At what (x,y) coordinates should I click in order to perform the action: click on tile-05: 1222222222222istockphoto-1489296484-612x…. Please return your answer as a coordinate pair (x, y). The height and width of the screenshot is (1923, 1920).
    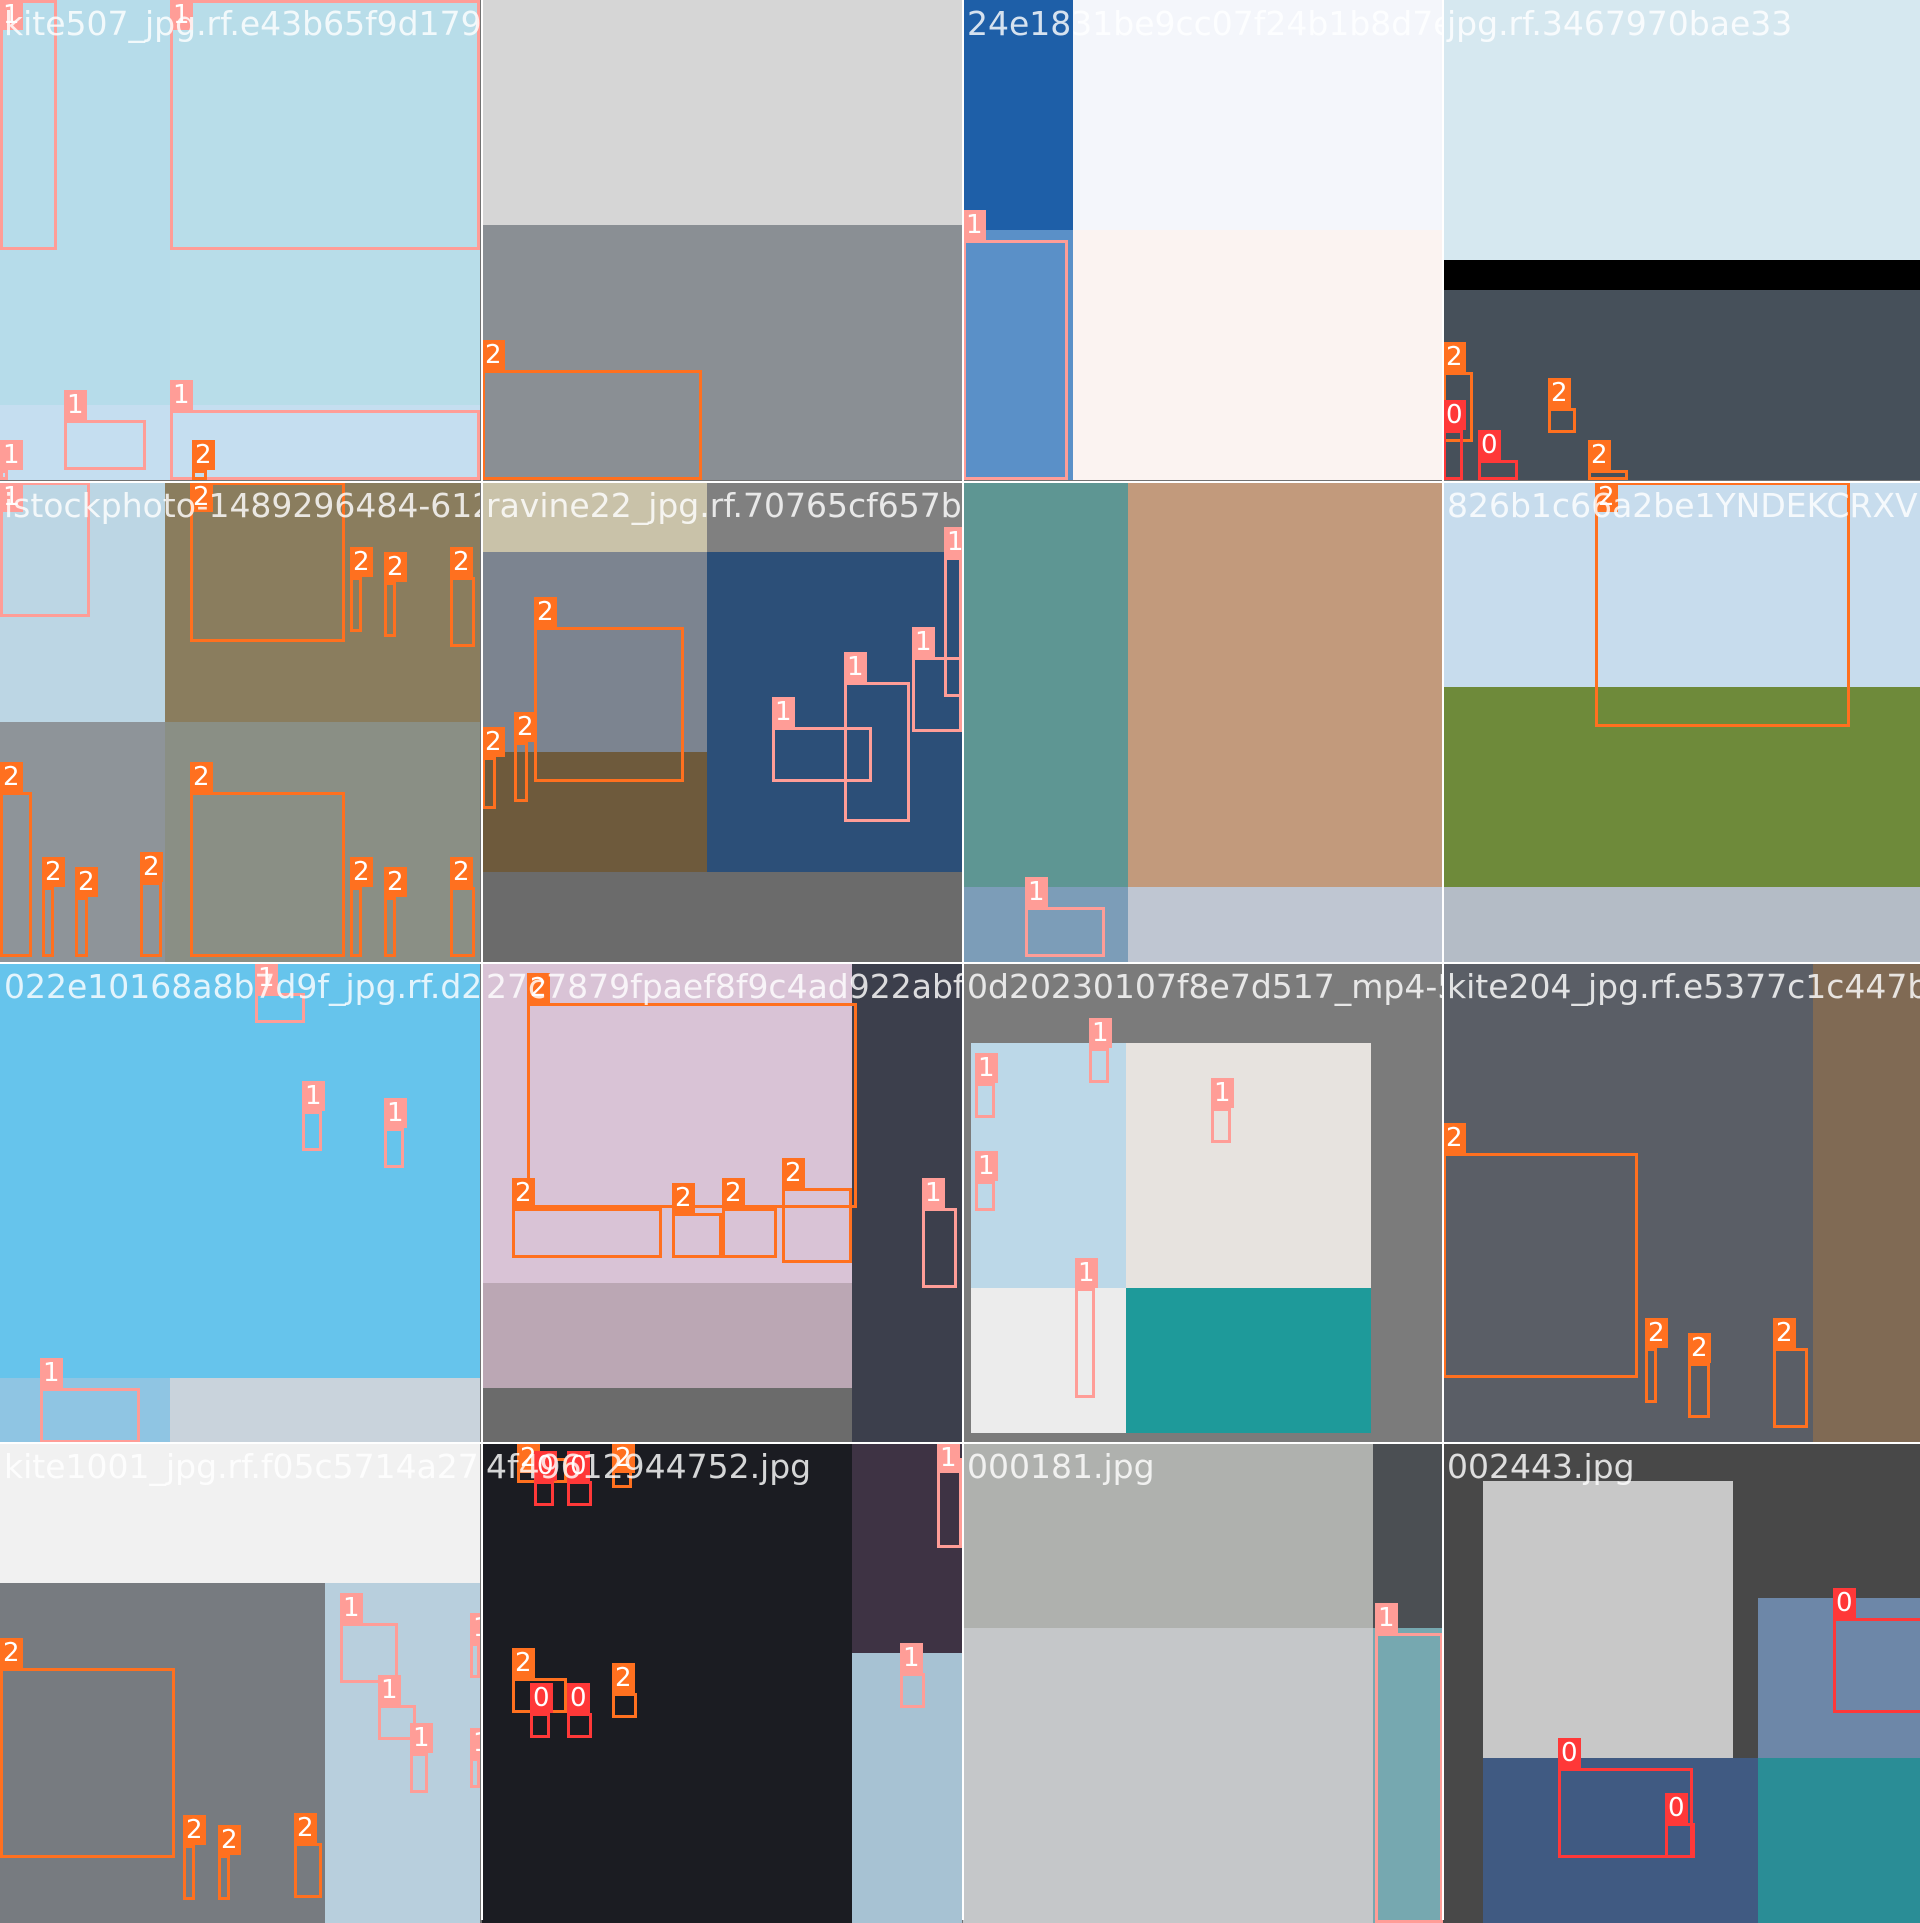
    Looking at the image, I should click on (240, 722).